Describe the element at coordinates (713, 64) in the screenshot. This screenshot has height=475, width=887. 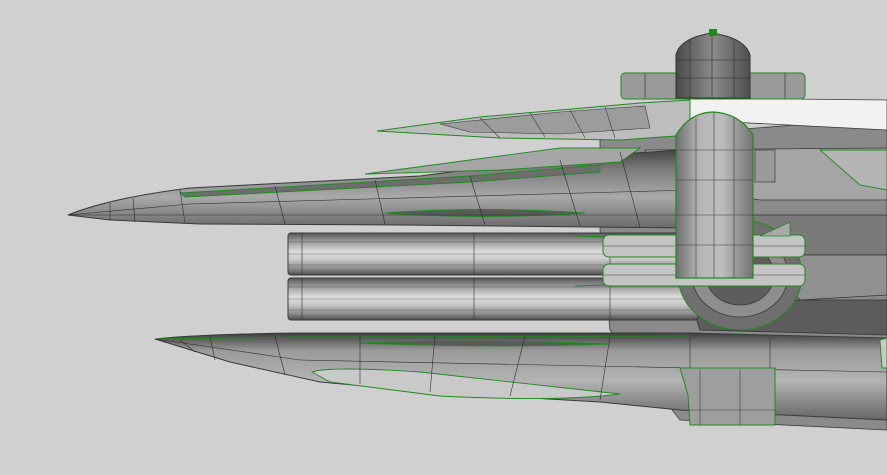
I see `top-sensor-pod` at that location.